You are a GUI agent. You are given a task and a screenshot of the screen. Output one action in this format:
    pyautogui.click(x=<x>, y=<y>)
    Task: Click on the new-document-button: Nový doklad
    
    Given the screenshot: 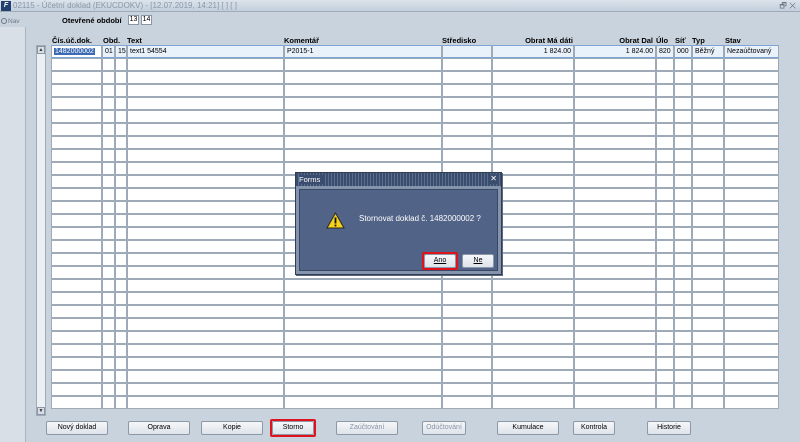 What is the action you would take?
    pyautogui.click(x=77, y=428)
    